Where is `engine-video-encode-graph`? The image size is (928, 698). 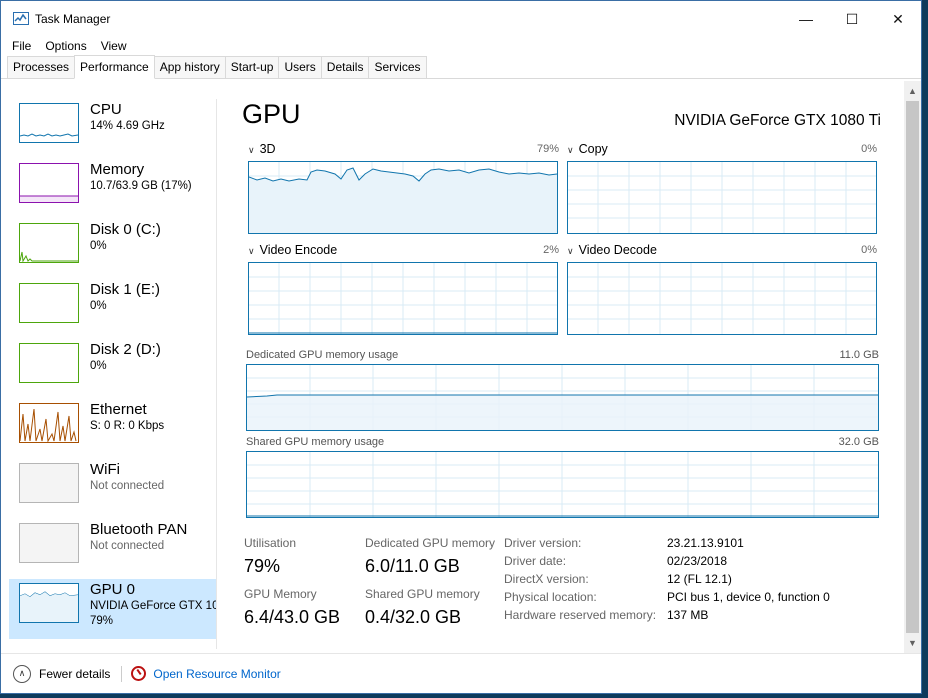 engine-video-encode-graph is located at coordinates (403, 298).